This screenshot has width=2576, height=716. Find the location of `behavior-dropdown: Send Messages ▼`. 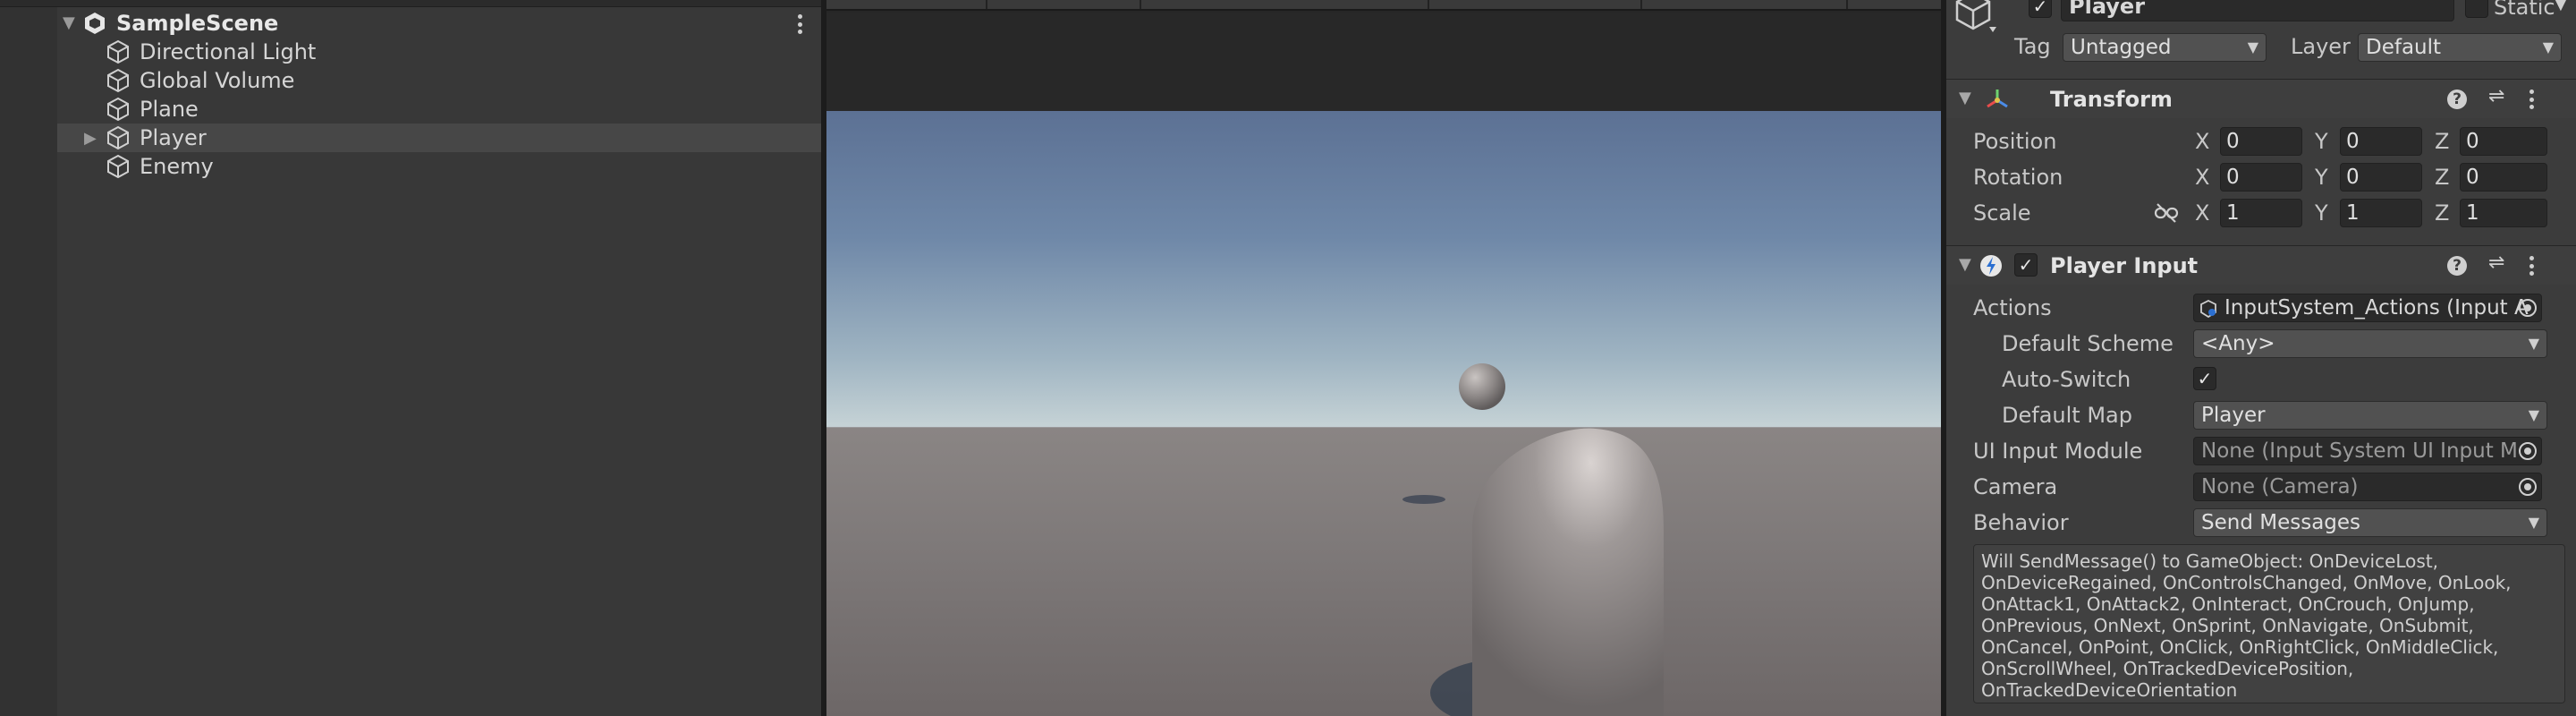

behavior-dropdown: Send Messages ▼ is located at coordinates (2370, 522).